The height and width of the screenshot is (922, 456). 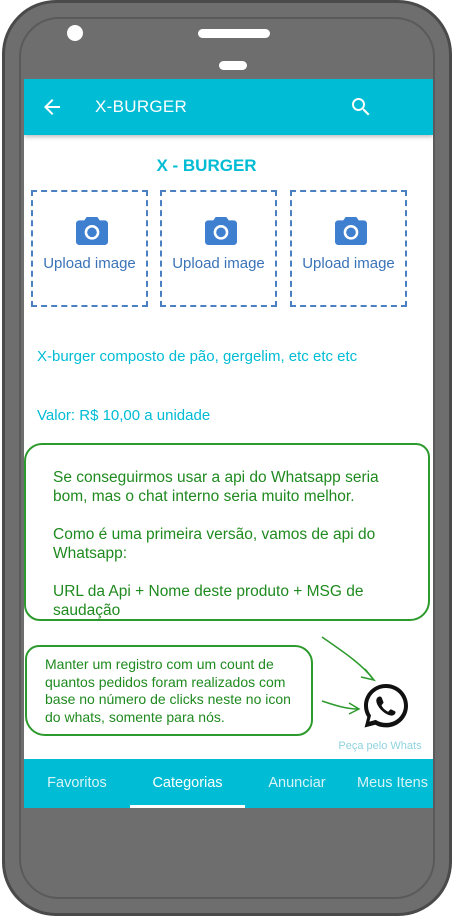 What do you see at coordinates (218, 248) in the screenshot?
I see `upload-image-slot-2: Upload image` at bounding box center [218, 248].